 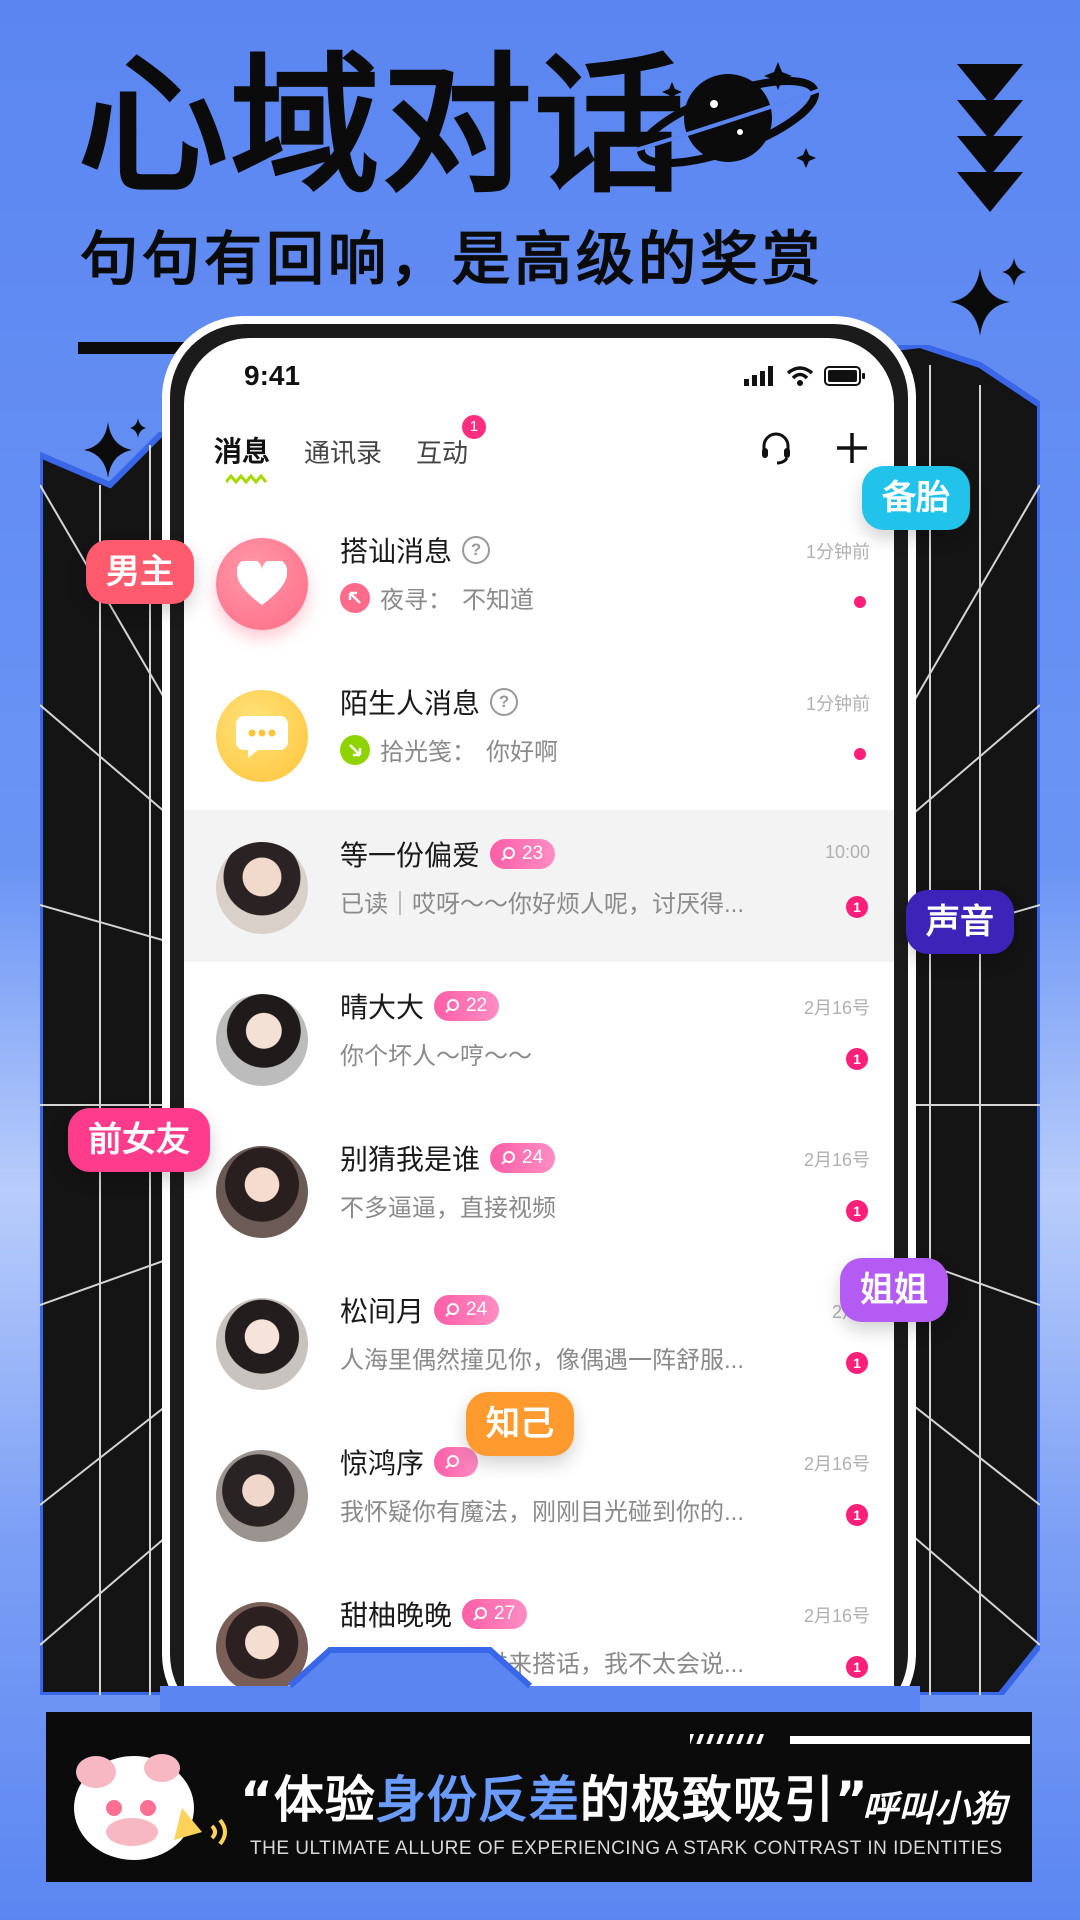 I want to click on battery-icon, so click(x=844, y=376).